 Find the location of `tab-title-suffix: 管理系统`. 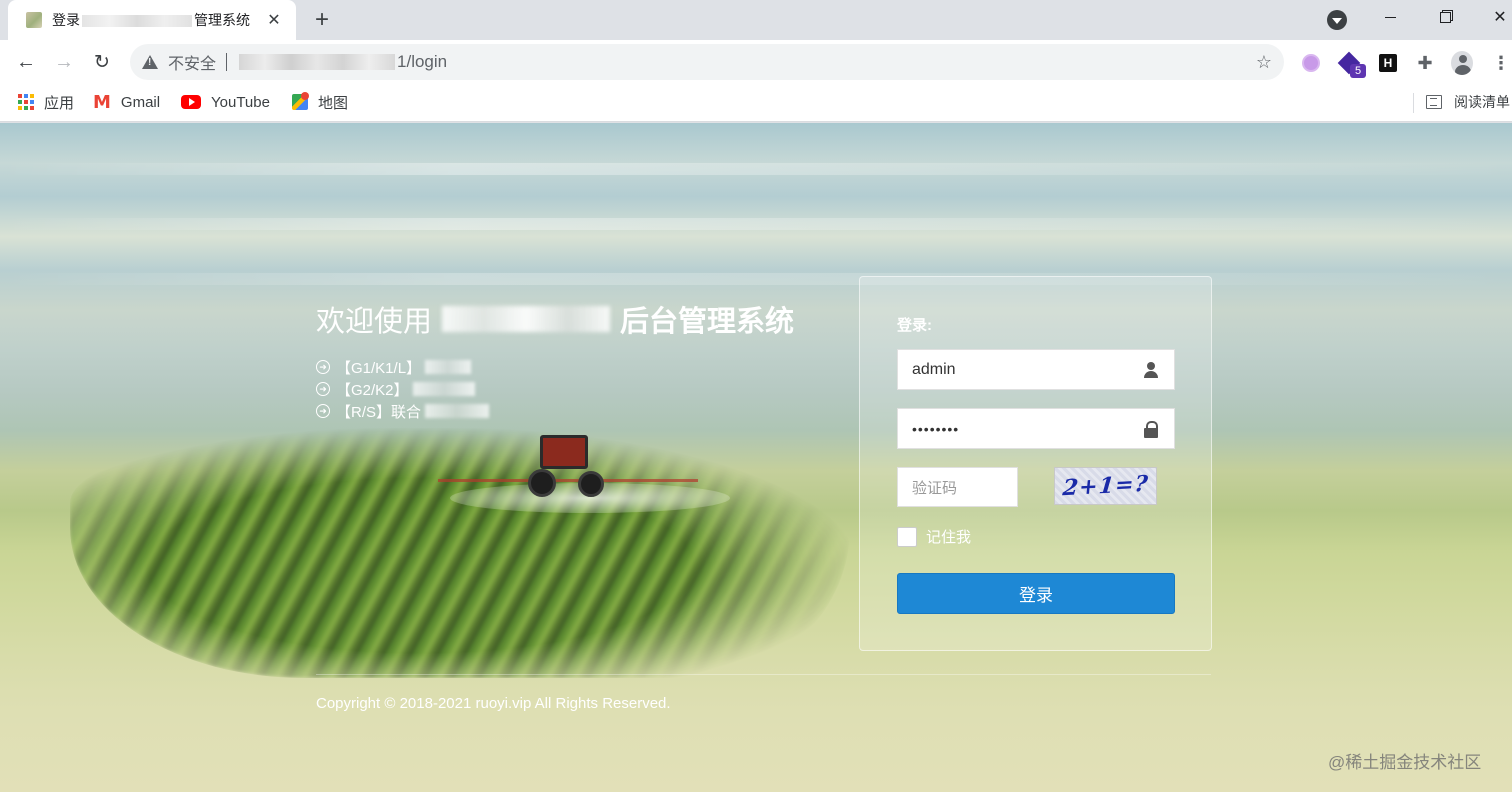

tab-title-suffix: 管理系统 is located at coordinates (222, 20).